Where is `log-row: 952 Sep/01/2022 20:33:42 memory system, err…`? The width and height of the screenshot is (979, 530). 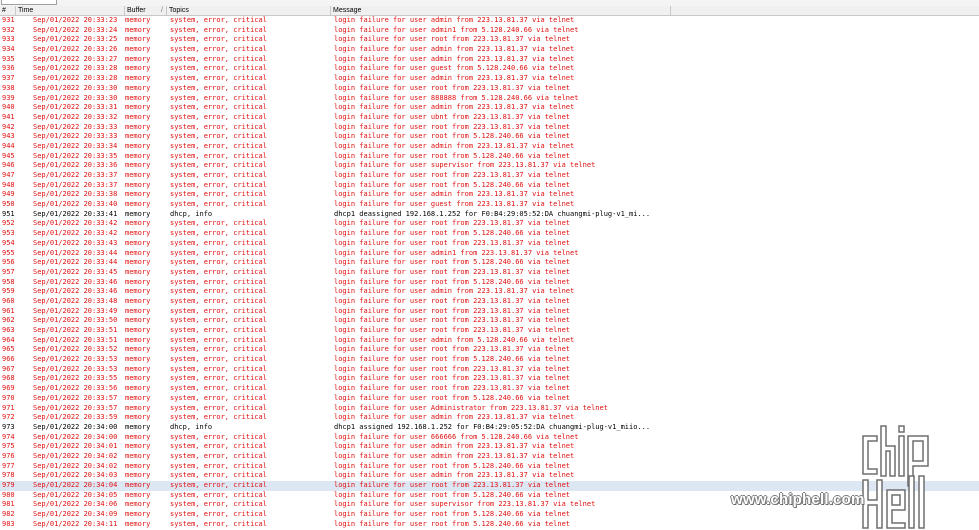 log-row: 952 Sep/01/2022 20:33:42 memory system, err… is located at coordinates (489, 224).